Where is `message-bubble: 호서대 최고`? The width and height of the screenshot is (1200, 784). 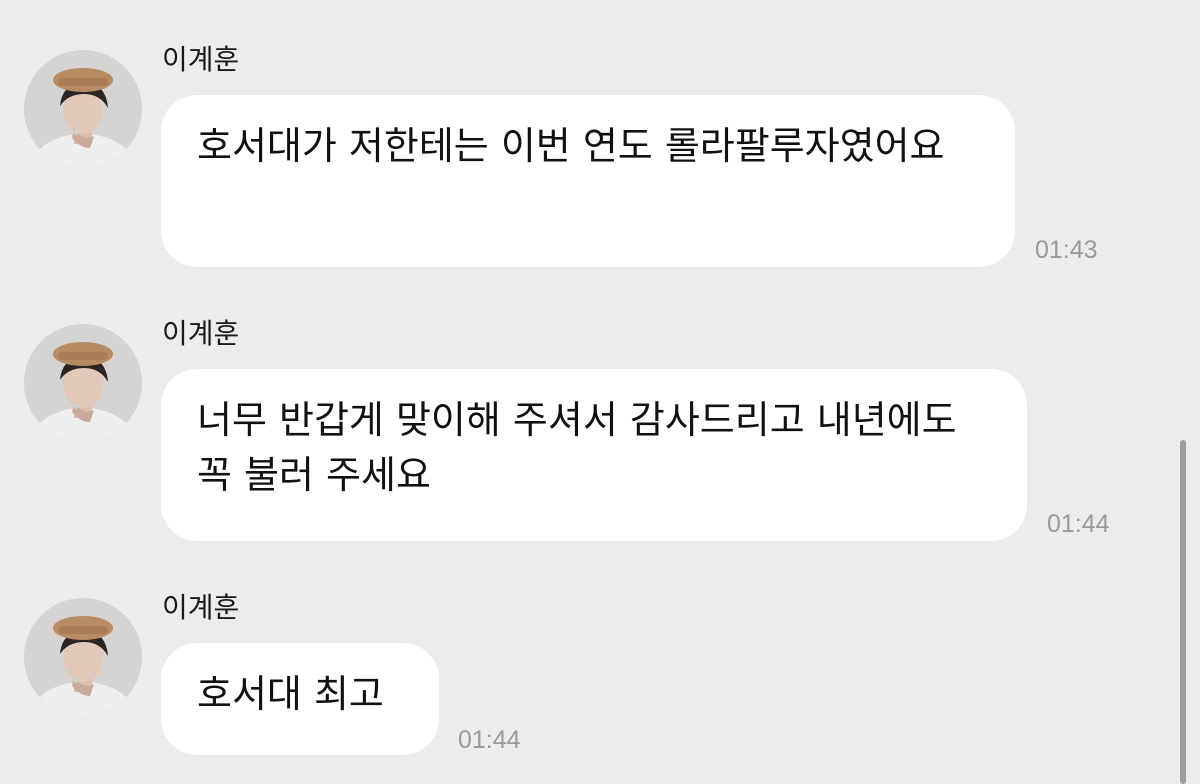
message-bubble: 호서대 최고 is located at coordinates (300, 699).